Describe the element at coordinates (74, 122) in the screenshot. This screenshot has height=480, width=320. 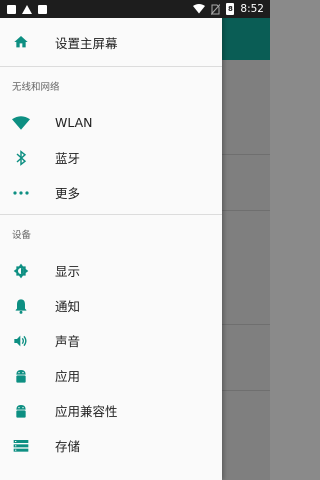
I see `drawer-item-label: WLAN` at that location.